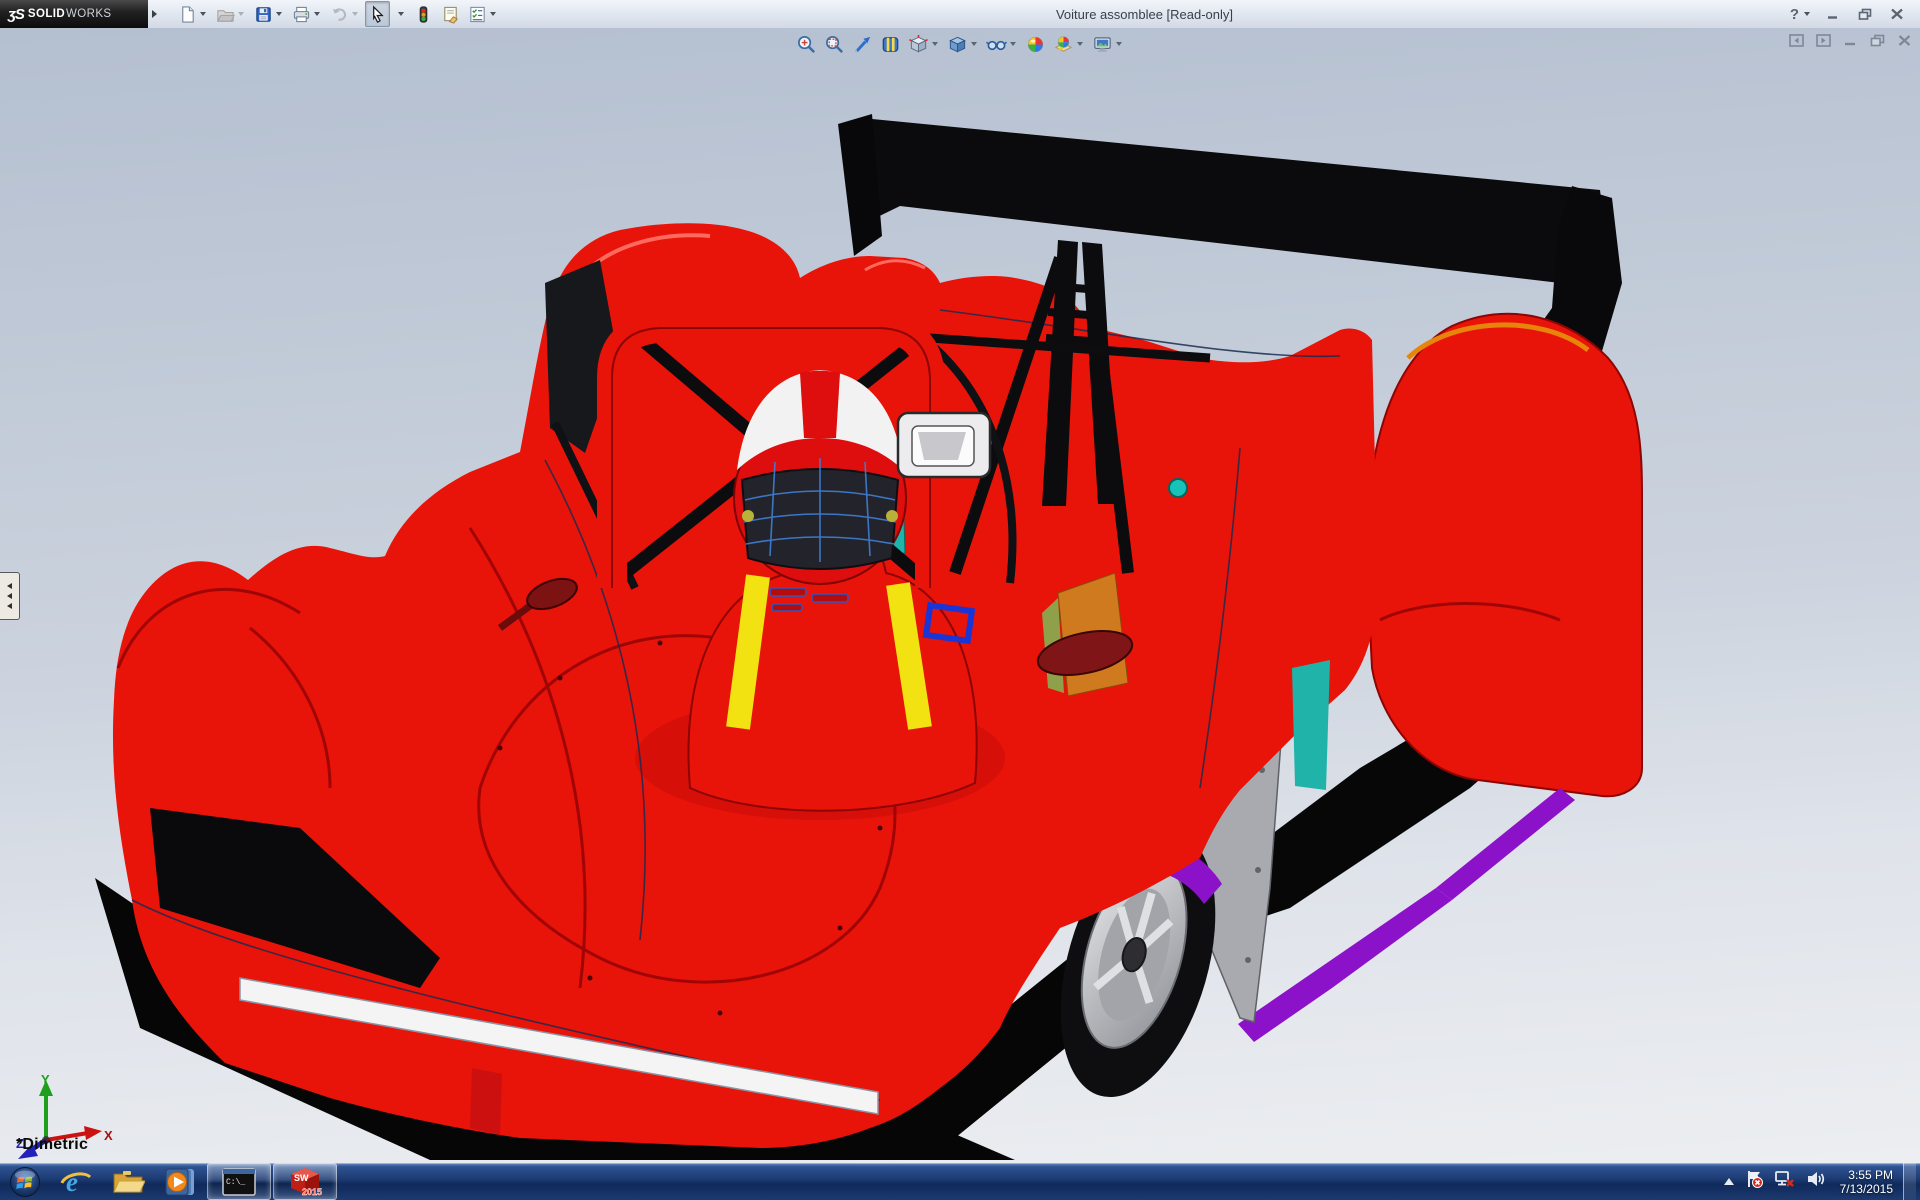  I want to click on zoom-to-fit-button, so click(806, 44).